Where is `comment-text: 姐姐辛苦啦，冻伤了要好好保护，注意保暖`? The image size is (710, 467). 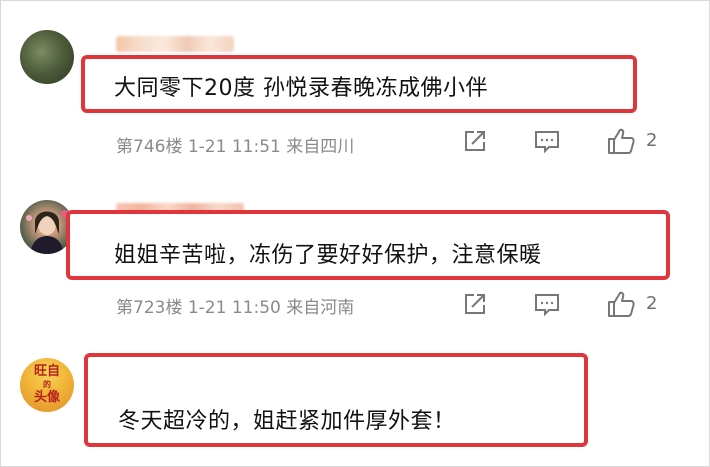 comment-text: 姐姐辛苦啦，冻伤了要好好保护，注意保暖 is located at coordinates (328, 255).